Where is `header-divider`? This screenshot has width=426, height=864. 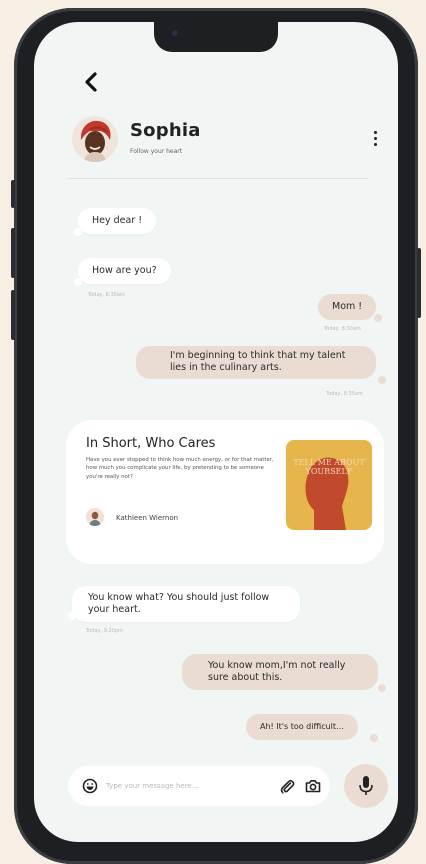 header-divider is located at coordinates (218, 178).